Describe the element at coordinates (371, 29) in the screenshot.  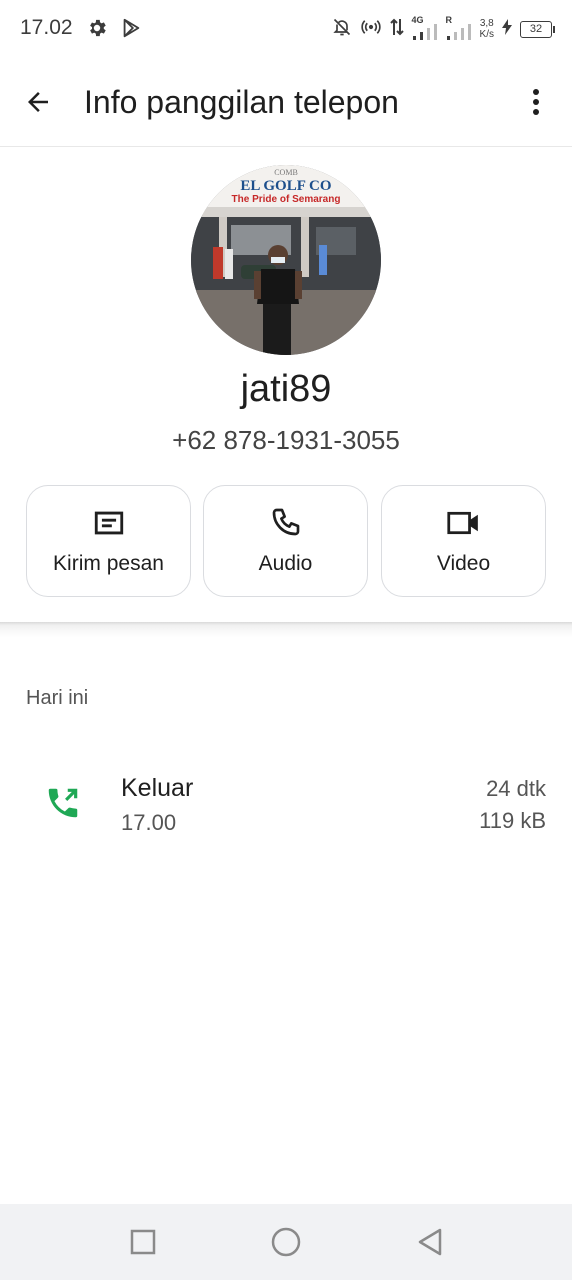
I see `hotspot-icon` at that location.